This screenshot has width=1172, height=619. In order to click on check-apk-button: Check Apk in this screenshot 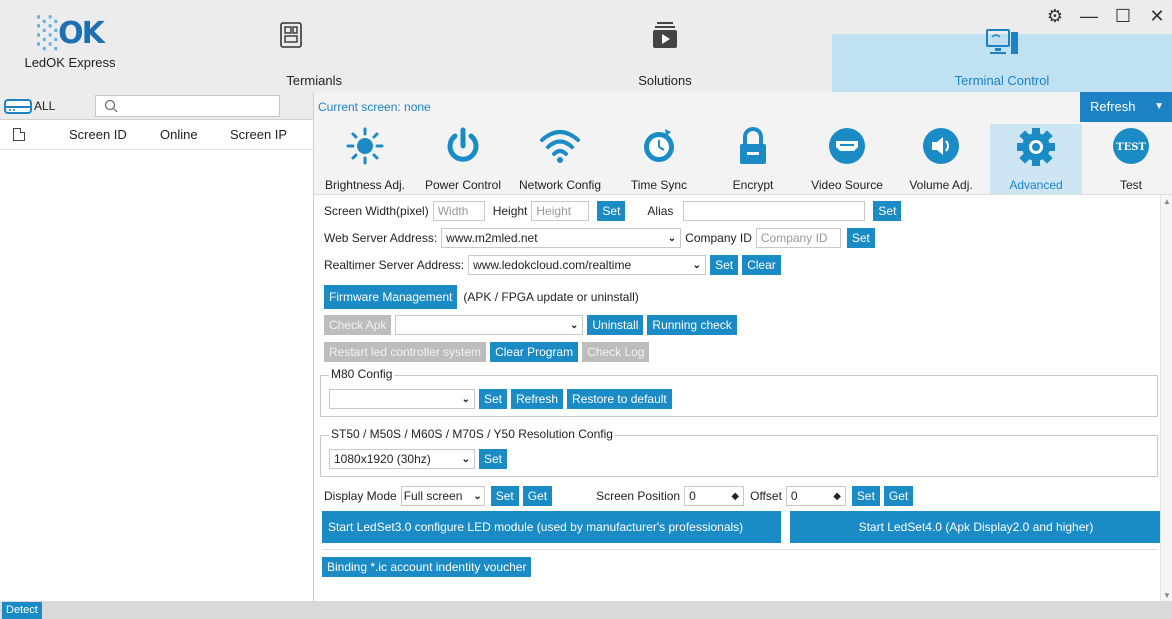, I will do `click(358, 325)`.